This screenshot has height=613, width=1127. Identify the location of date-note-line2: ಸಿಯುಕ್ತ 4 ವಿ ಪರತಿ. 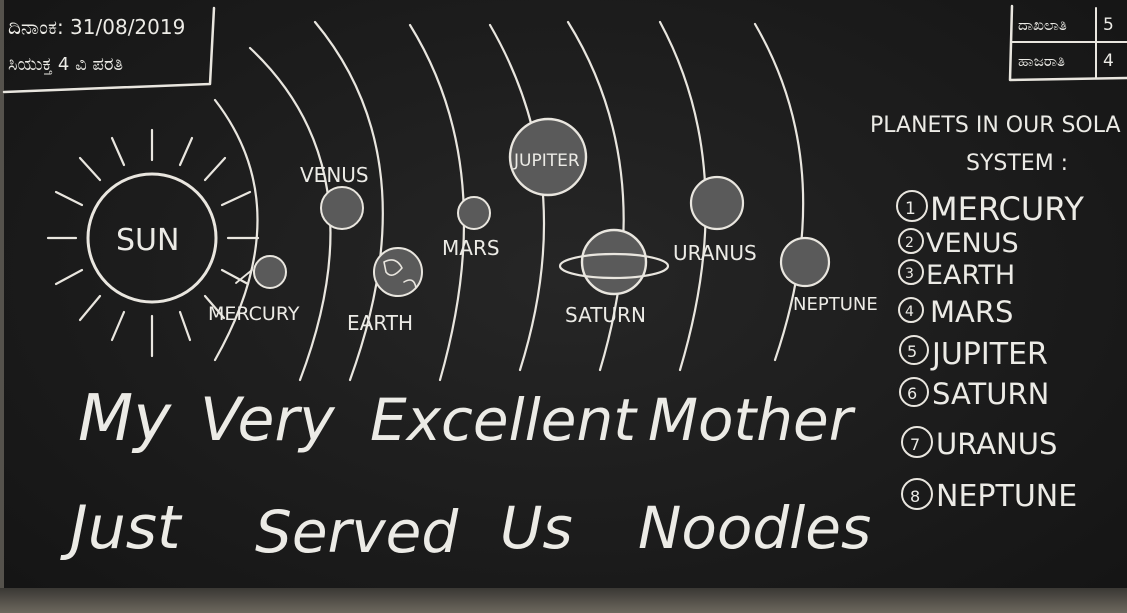
(65, 64).